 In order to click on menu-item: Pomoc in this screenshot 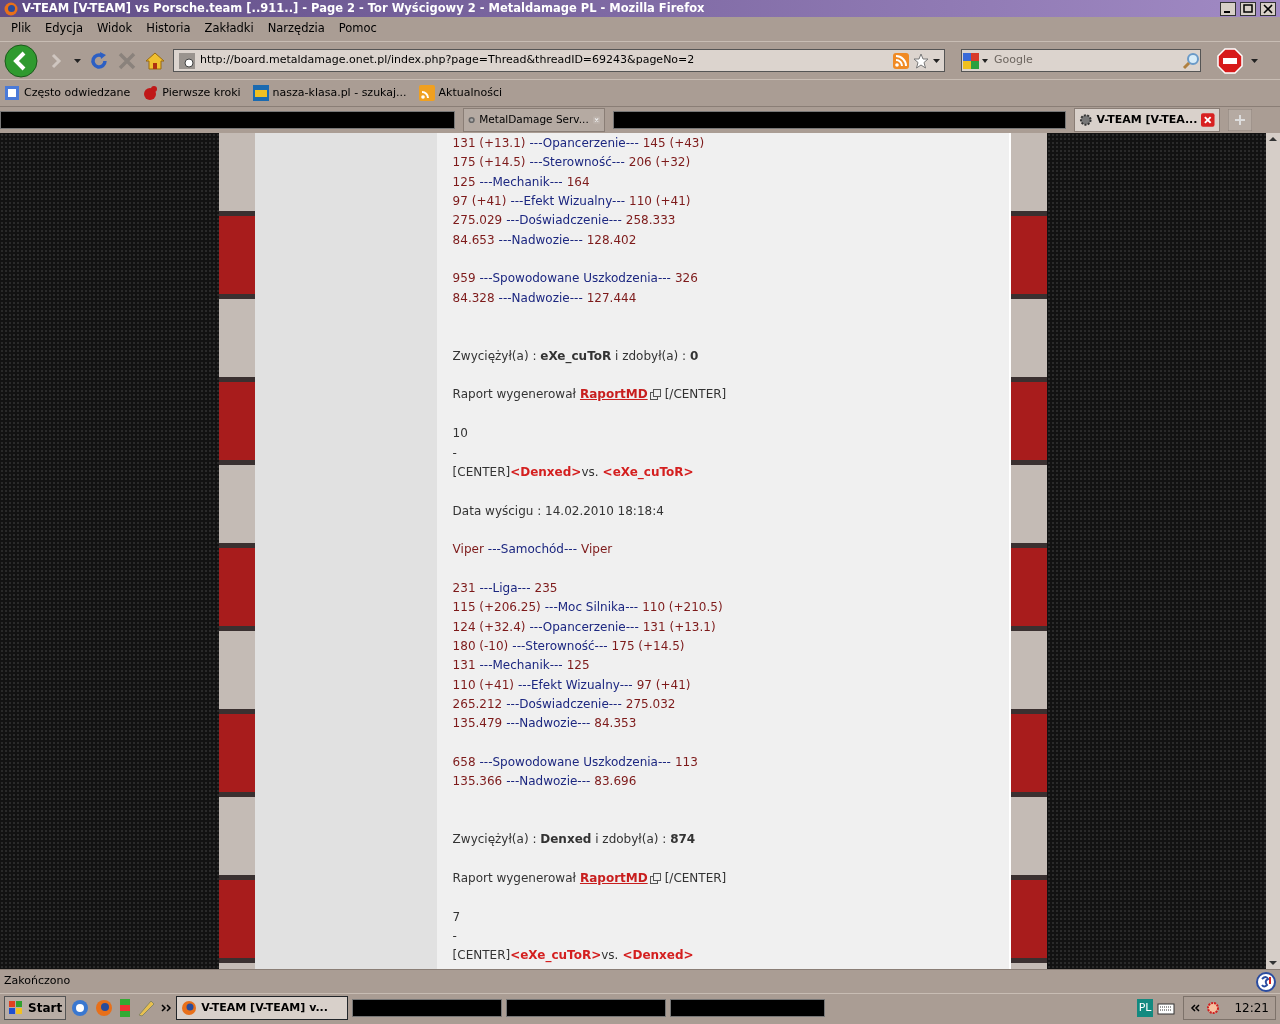, I will do `click(357, 29)`.